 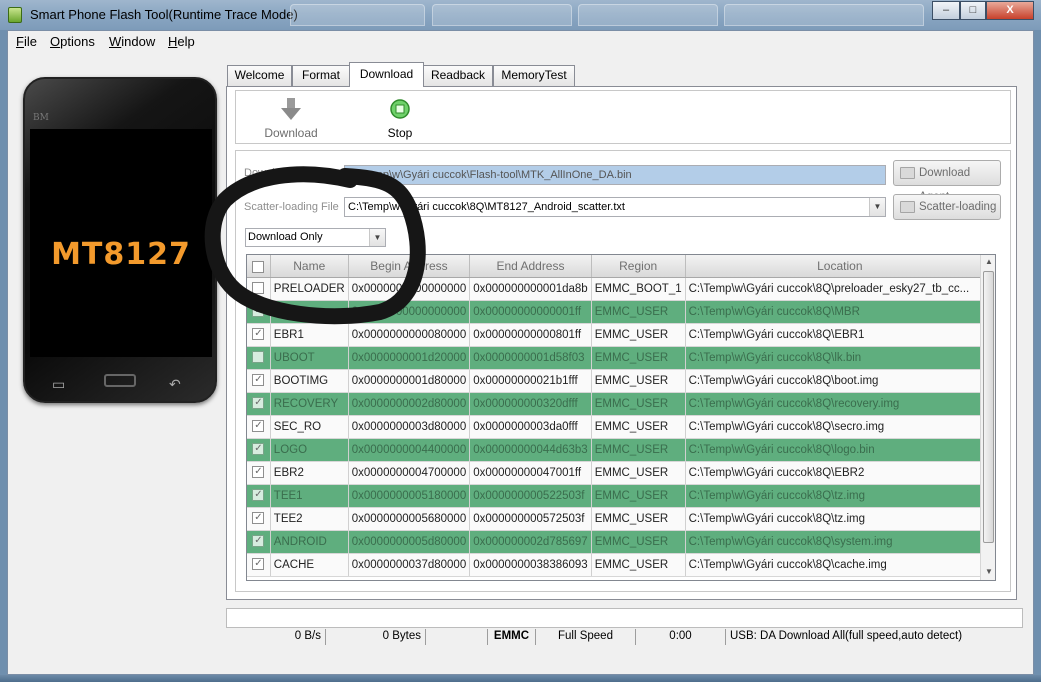 I want to click on column-header-end-address: End Address, so click(x=530, y=266).